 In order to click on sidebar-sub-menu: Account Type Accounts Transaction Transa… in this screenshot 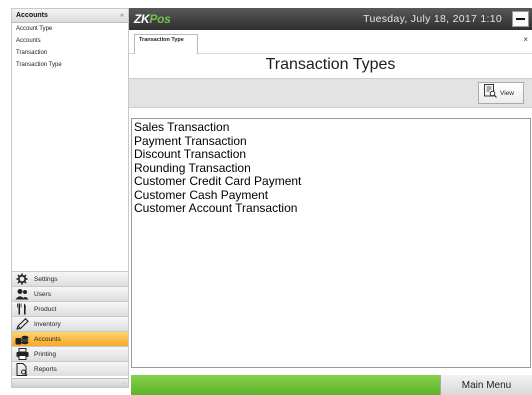, I will do `click(70, 47)`.